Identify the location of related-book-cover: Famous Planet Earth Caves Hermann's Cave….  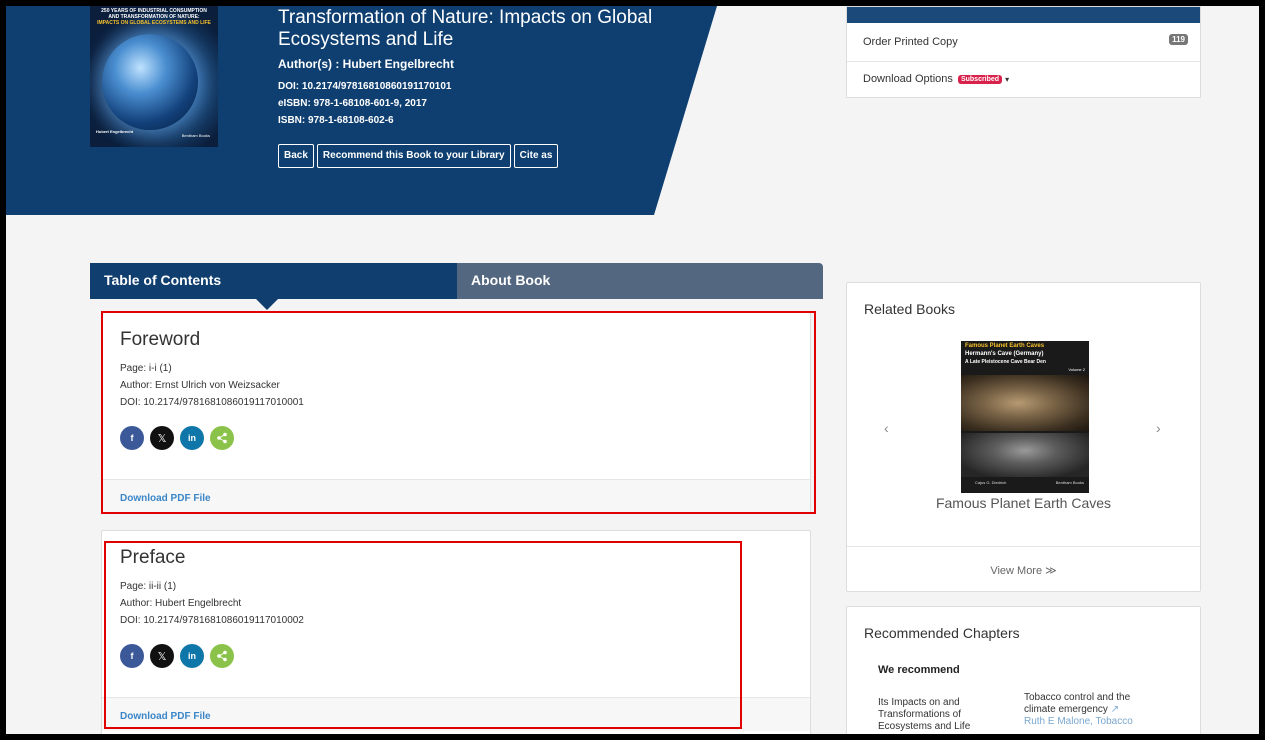
(1025, 410).